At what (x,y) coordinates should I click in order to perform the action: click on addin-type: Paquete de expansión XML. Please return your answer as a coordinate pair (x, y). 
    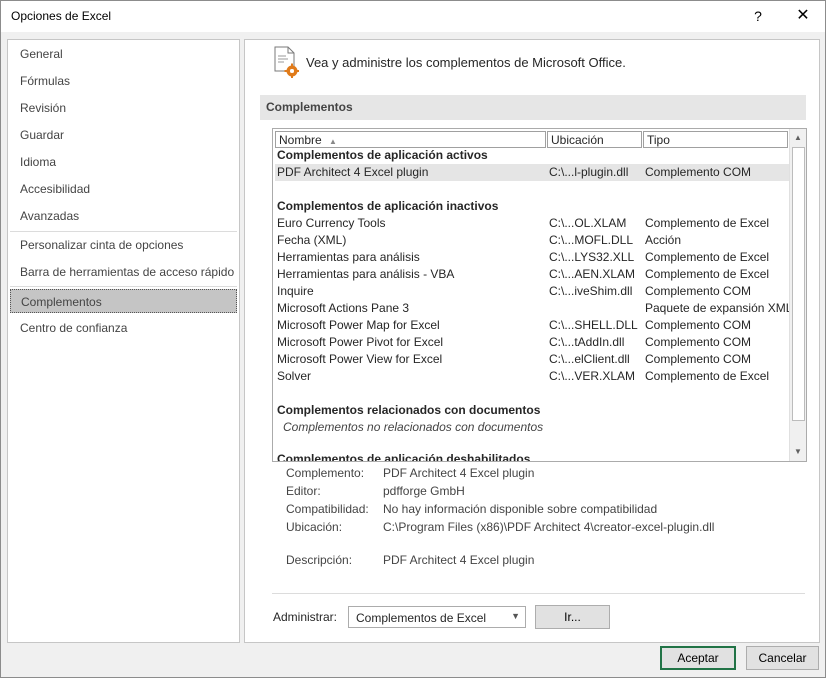
    Looking at the image, I should click on (719, 308).